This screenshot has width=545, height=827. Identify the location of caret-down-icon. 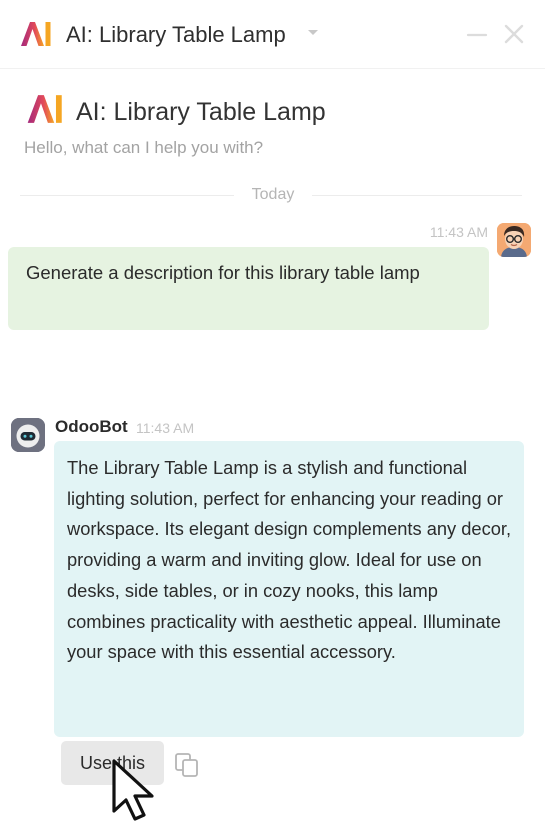
(313, 32).